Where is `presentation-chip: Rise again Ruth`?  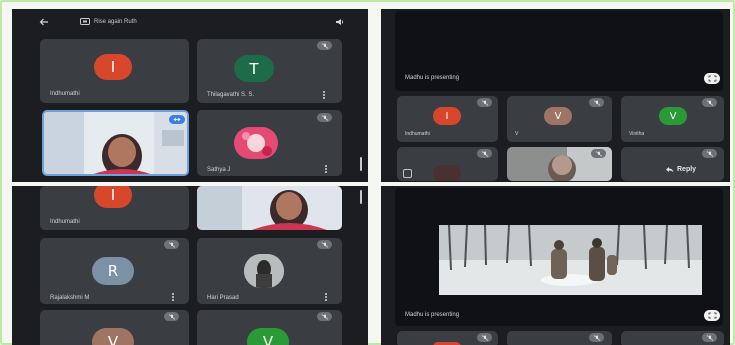
presentation-chip: Rise again Ruth is located at coordinates (127, 22).